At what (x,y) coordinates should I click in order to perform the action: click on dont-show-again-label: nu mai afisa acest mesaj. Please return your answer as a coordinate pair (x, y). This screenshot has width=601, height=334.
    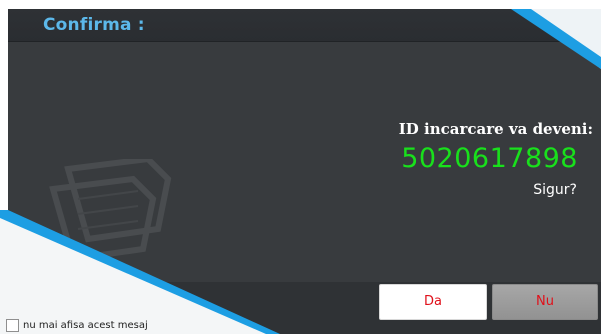
    Looking at the image, I should click on (85, 325).